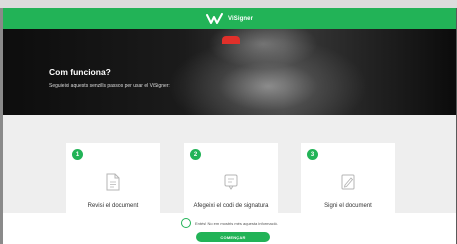 Image resolution: width=457 pixels, height=244 pixels. What do you see at coordinates (240, 18) in the screenshot?
I see `brand-name: ViSigner` at bounding box center [240, 18].